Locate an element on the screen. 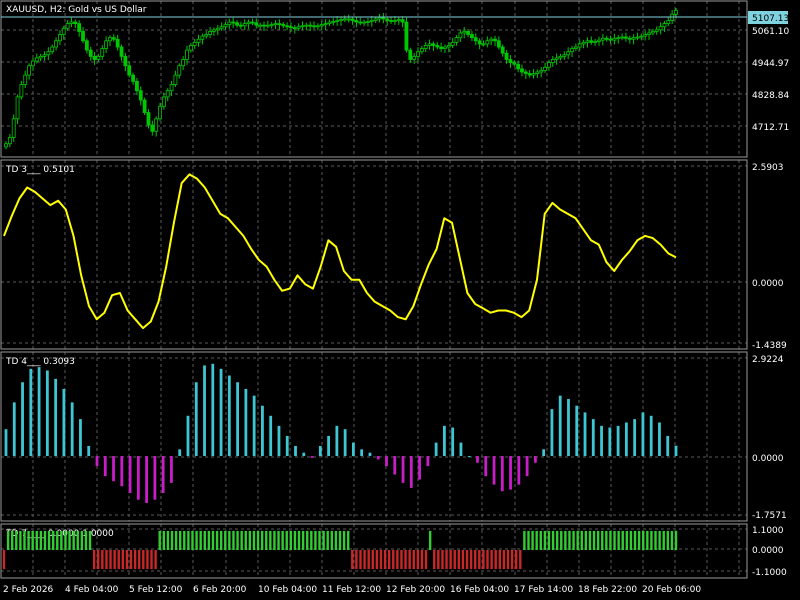 Image resolution: width=800 pixels, height=600 pixels. td3-pane-title: TD 3___ 0.5101 is located at coordinates (40, 170).